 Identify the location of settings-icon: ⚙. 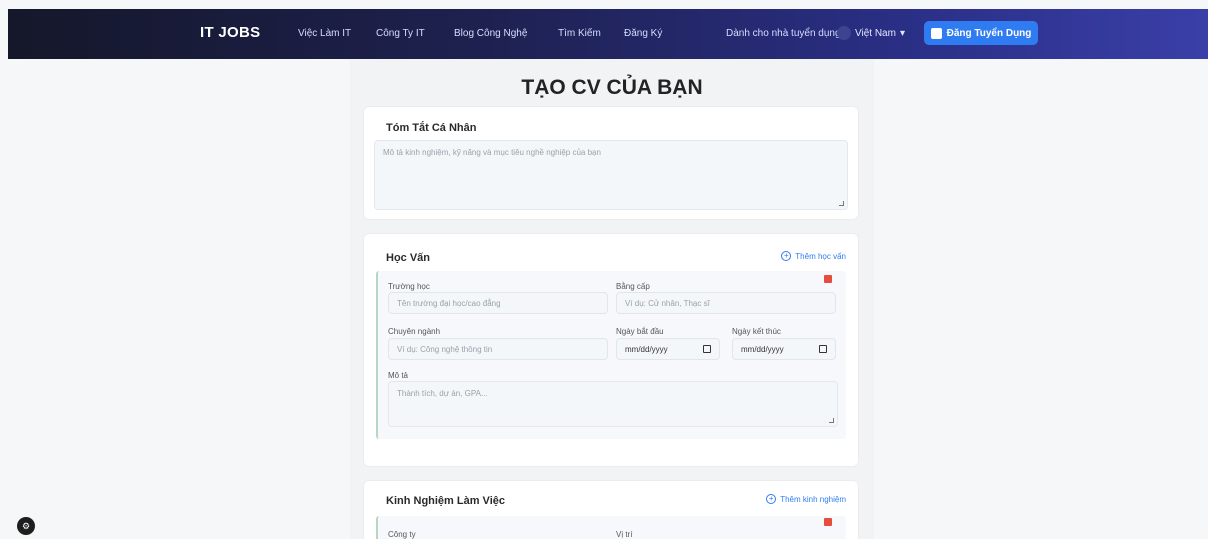
(26, 526).